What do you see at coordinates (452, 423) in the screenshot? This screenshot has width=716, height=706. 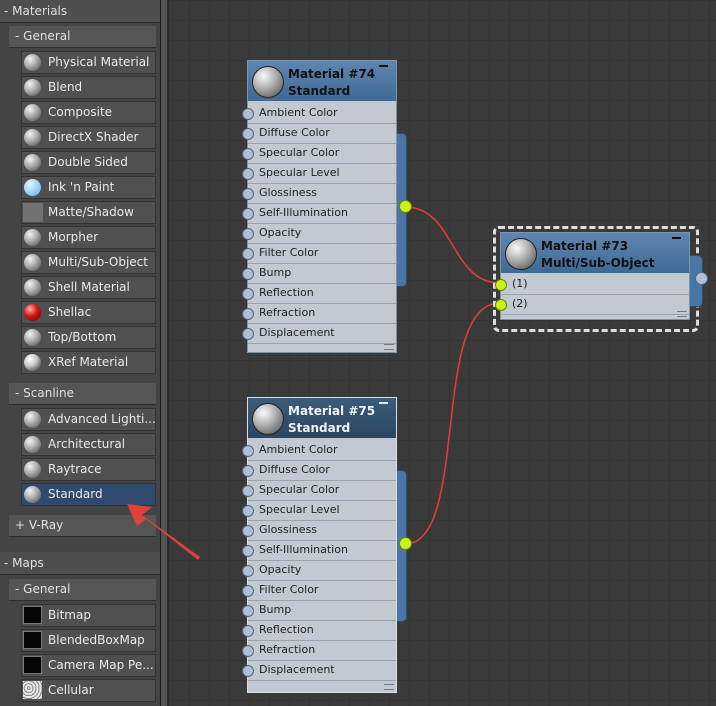 I see `wire-mat75-to-slot2` at bounding box center [452, 423].